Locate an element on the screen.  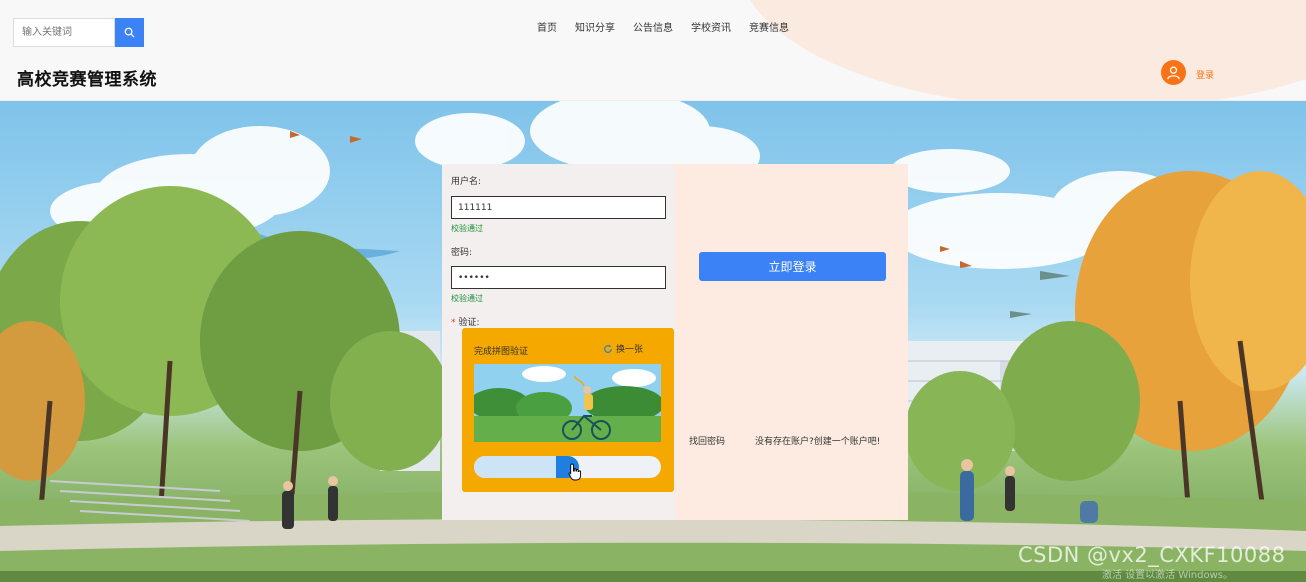
password-status: 校验通过 is located at coordinates (467, 298).